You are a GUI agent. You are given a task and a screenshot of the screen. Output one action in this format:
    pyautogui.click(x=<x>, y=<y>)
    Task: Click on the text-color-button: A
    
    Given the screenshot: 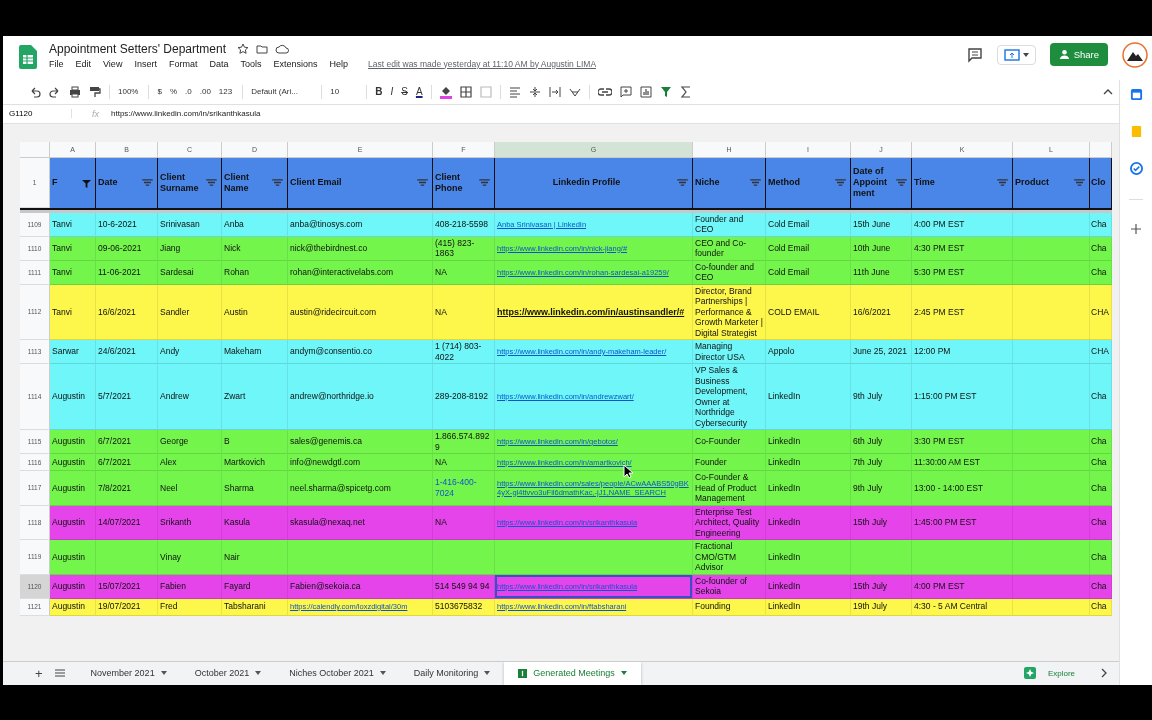 What is the action you would take?
    pyautogui.click(x=419, y=91)
    